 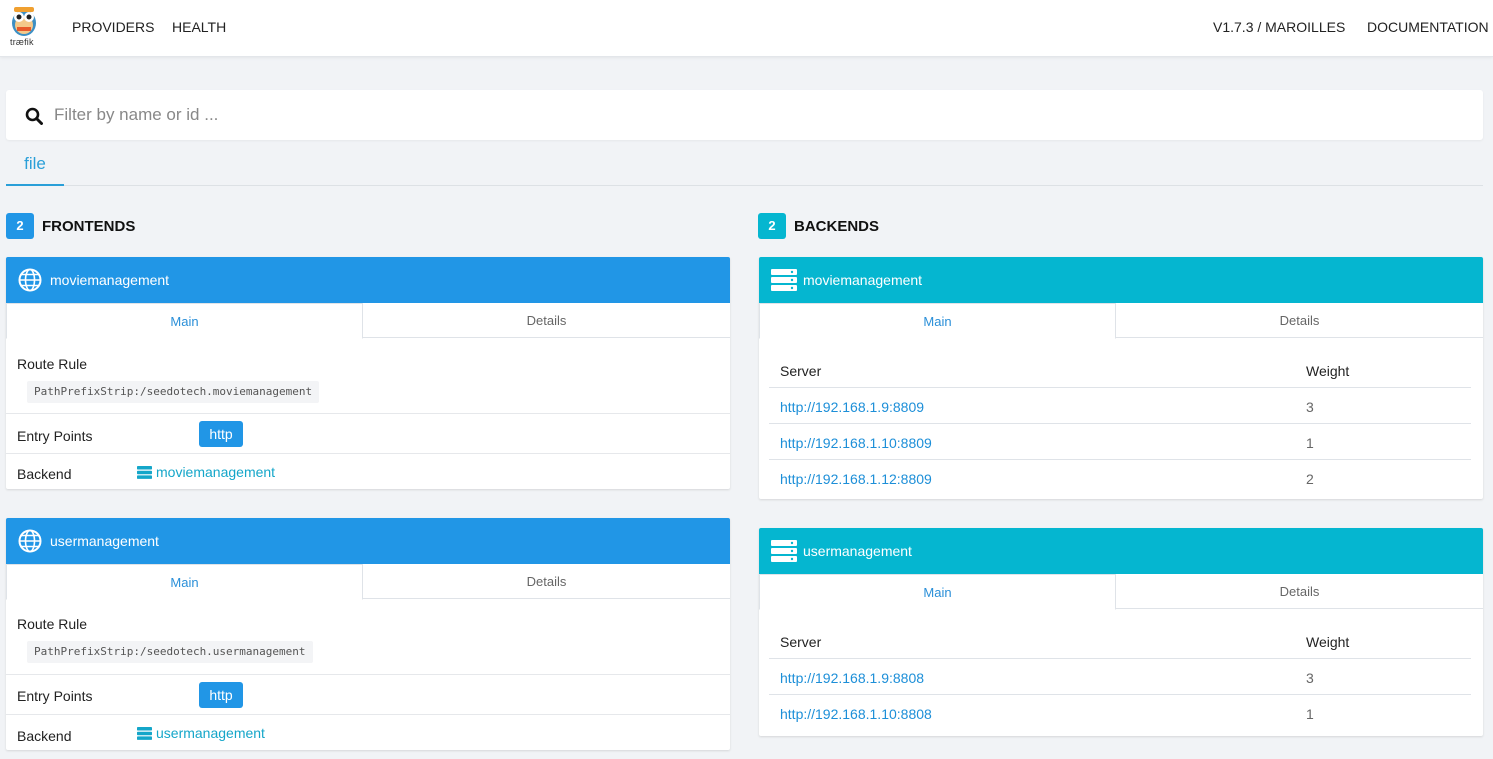 I want to click on search-input, so click(x=754, y=115).